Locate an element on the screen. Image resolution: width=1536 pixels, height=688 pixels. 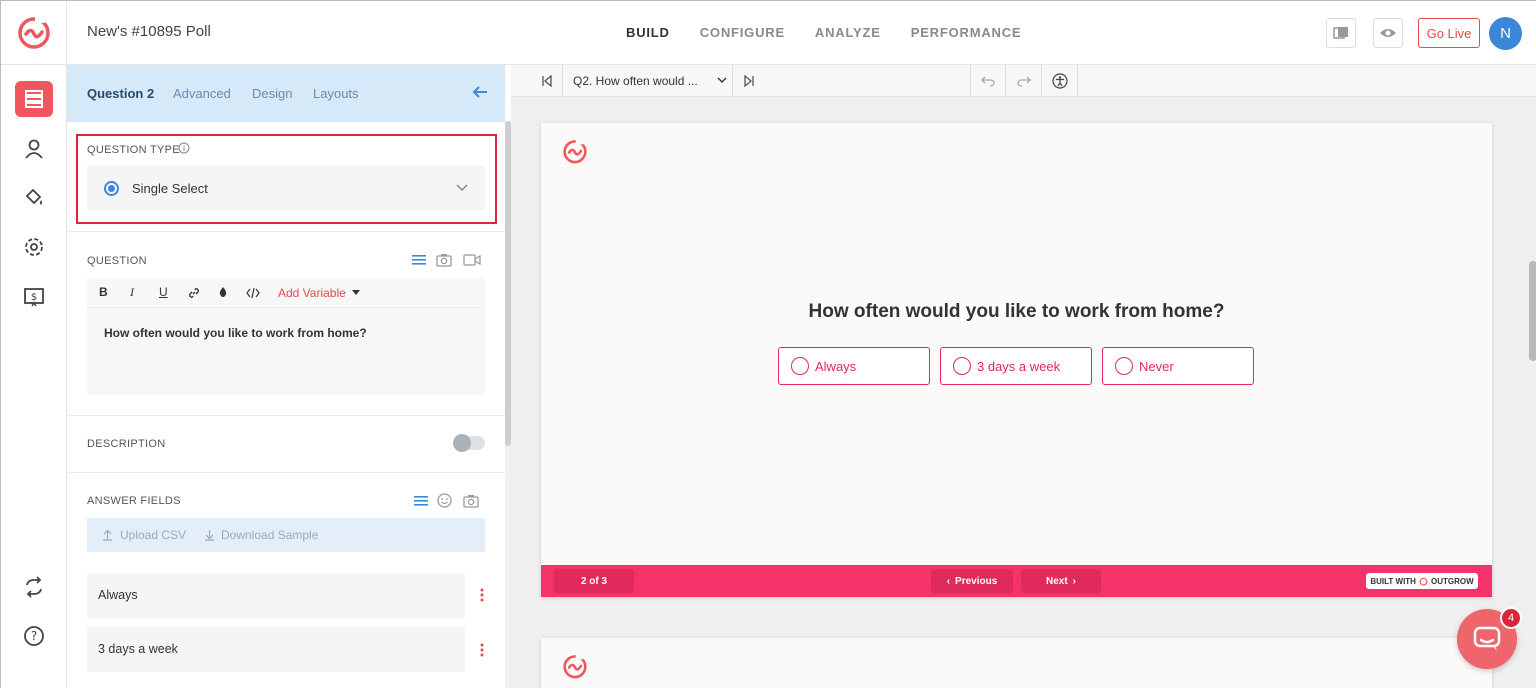
code-icon is located at coordinates (253, 293).